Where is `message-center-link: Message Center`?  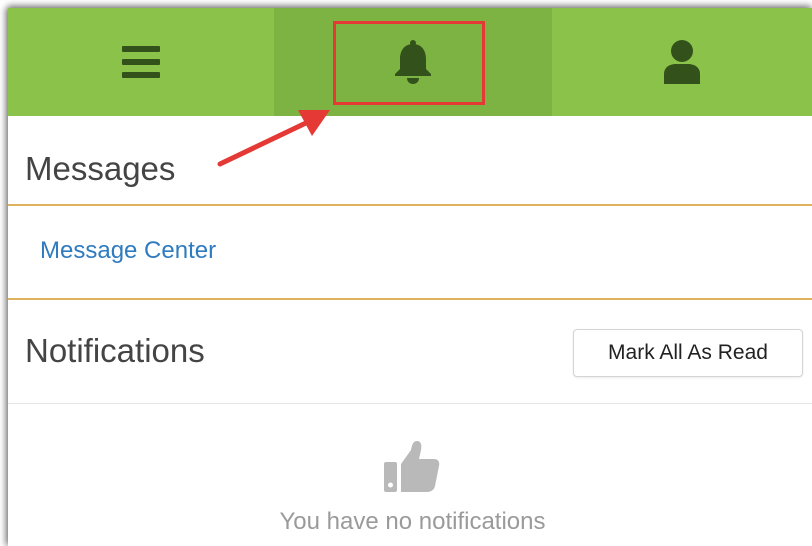 message-center-link: Message Center is located at coordinates (128, 251).